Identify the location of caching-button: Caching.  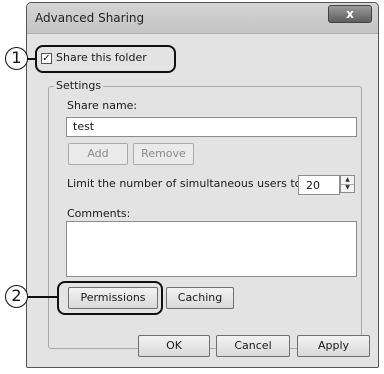
(200, 298).